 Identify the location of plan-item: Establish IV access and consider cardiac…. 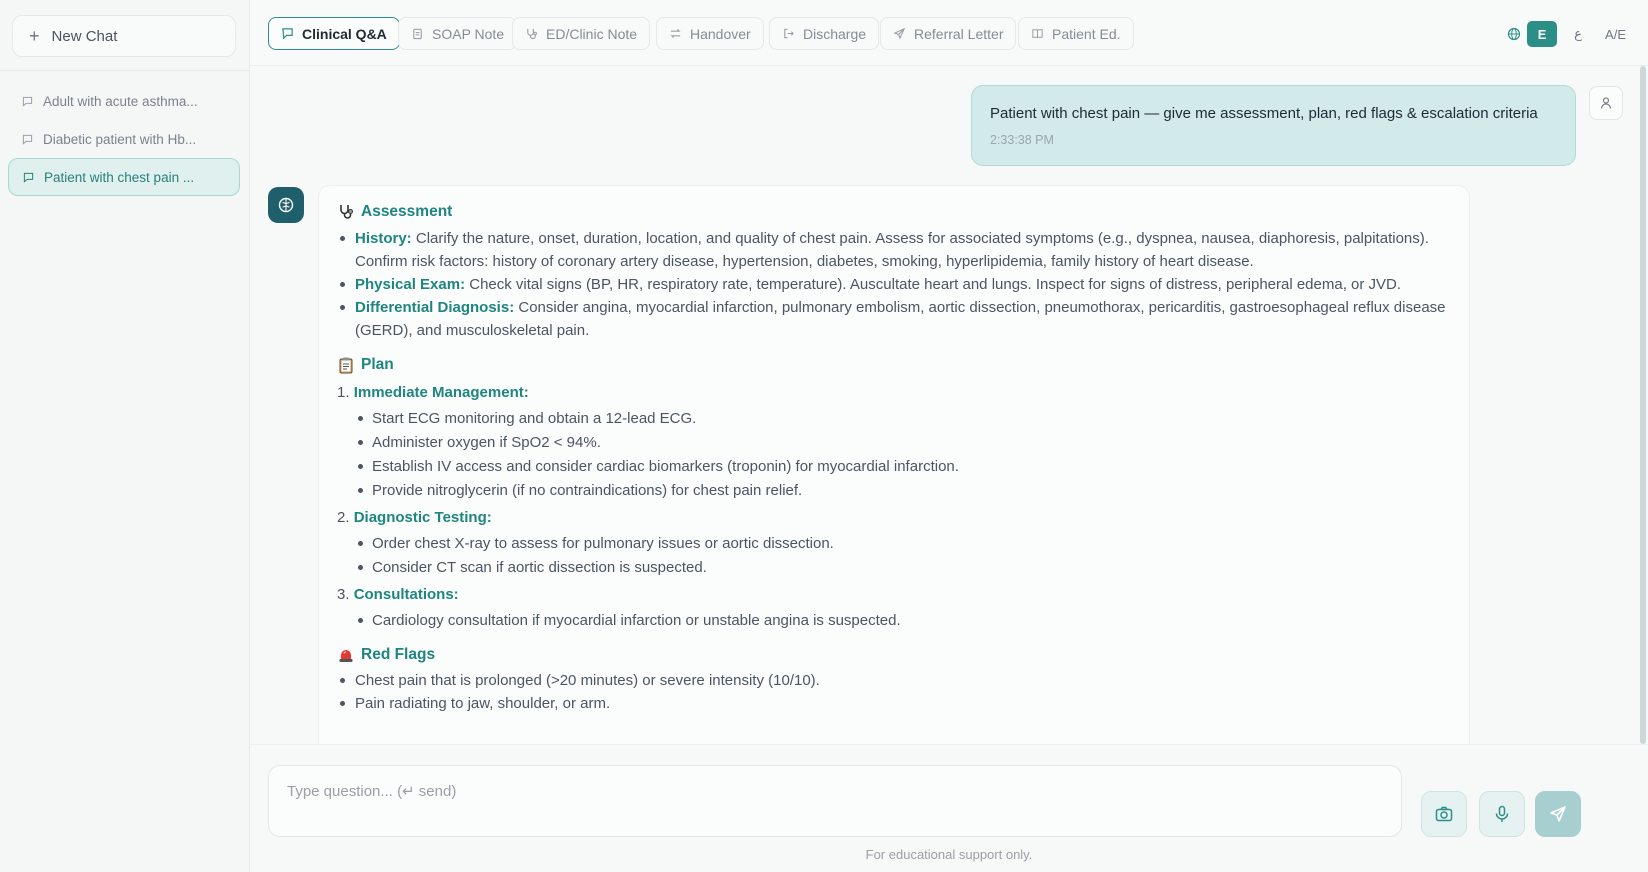
(893, 466).